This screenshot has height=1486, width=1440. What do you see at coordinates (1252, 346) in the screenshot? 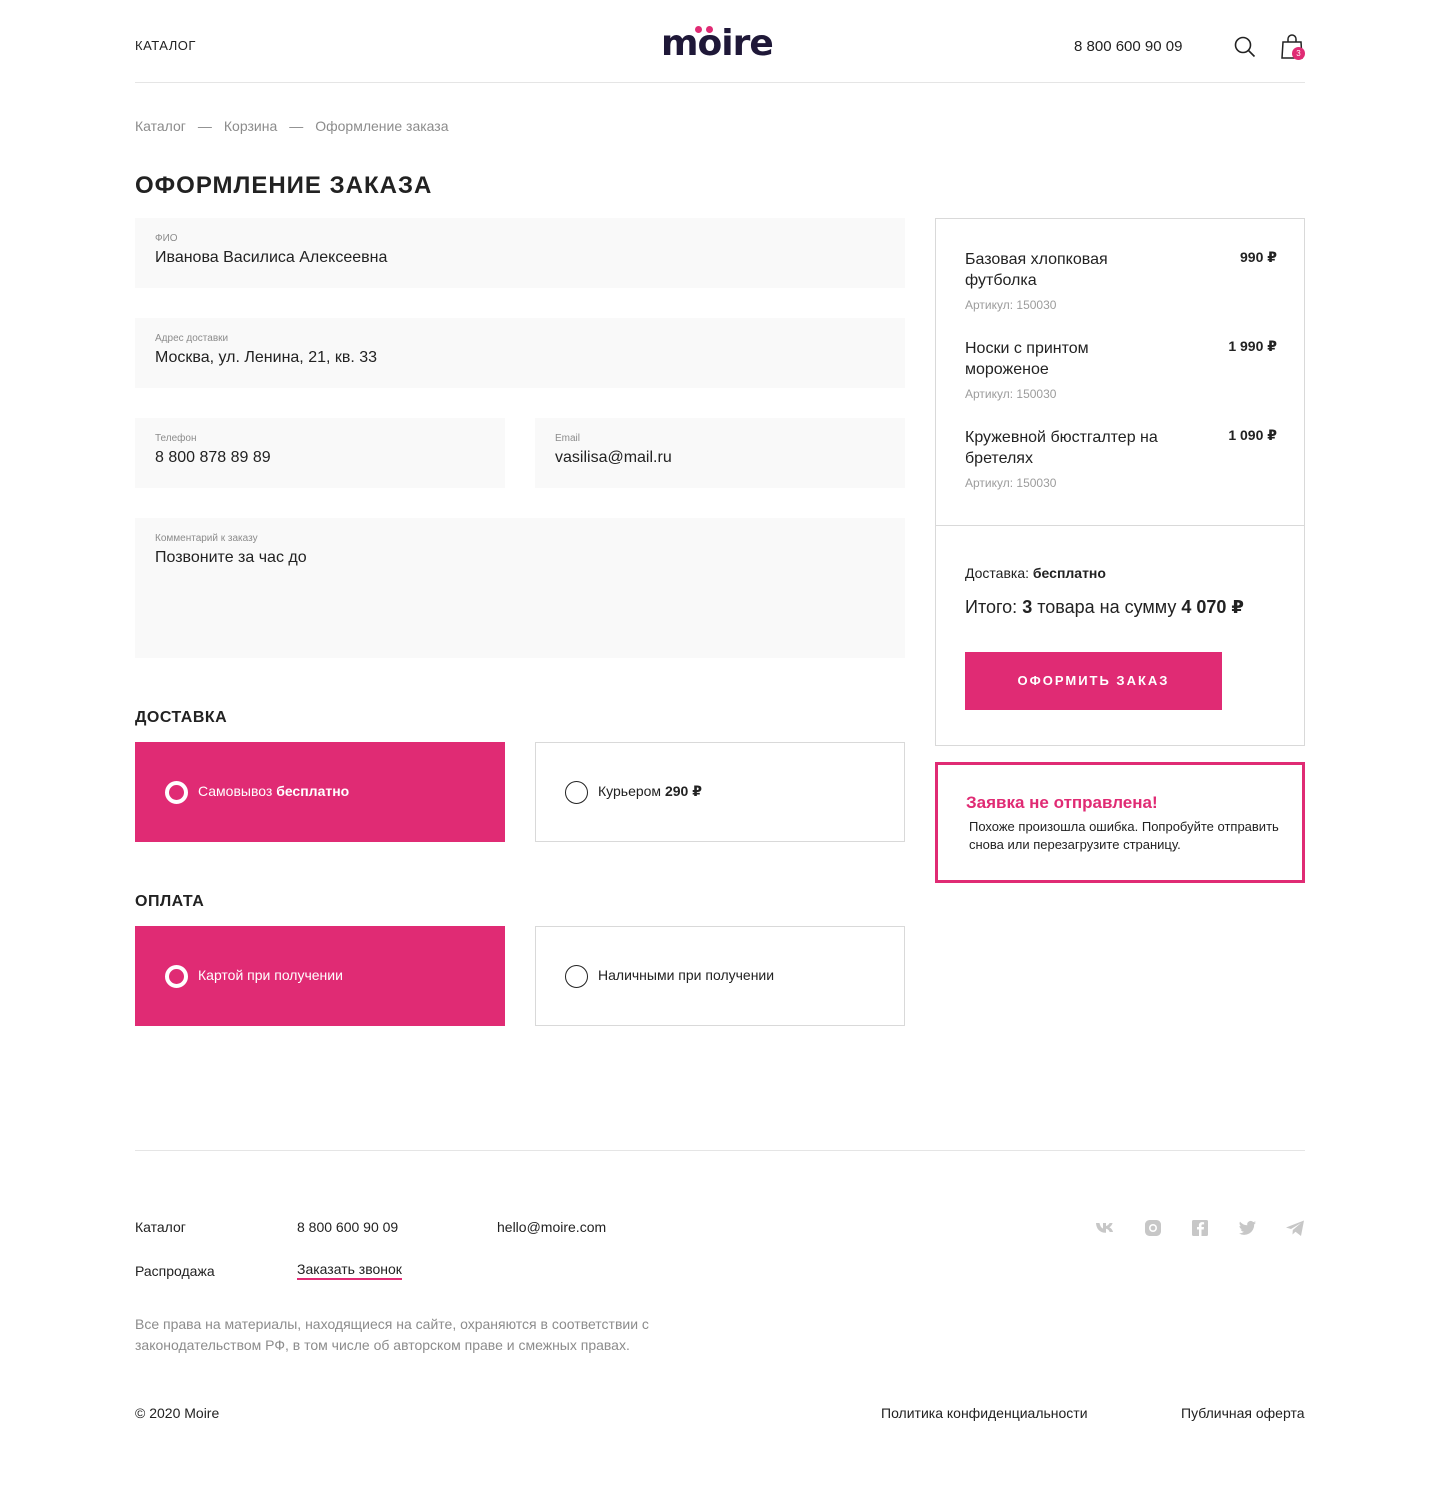
I see `summary-item-price: 1 990 ₽` at bounding box center [1252, 346].